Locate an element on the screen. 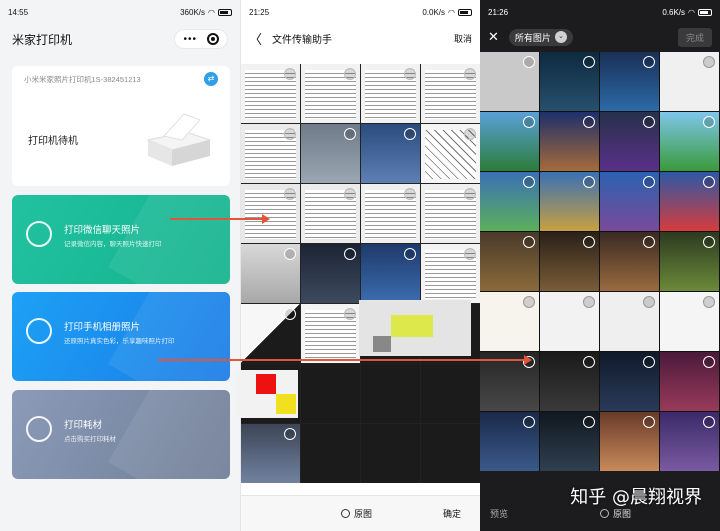  done-button: 完成 is located at coordinates (694, 37).